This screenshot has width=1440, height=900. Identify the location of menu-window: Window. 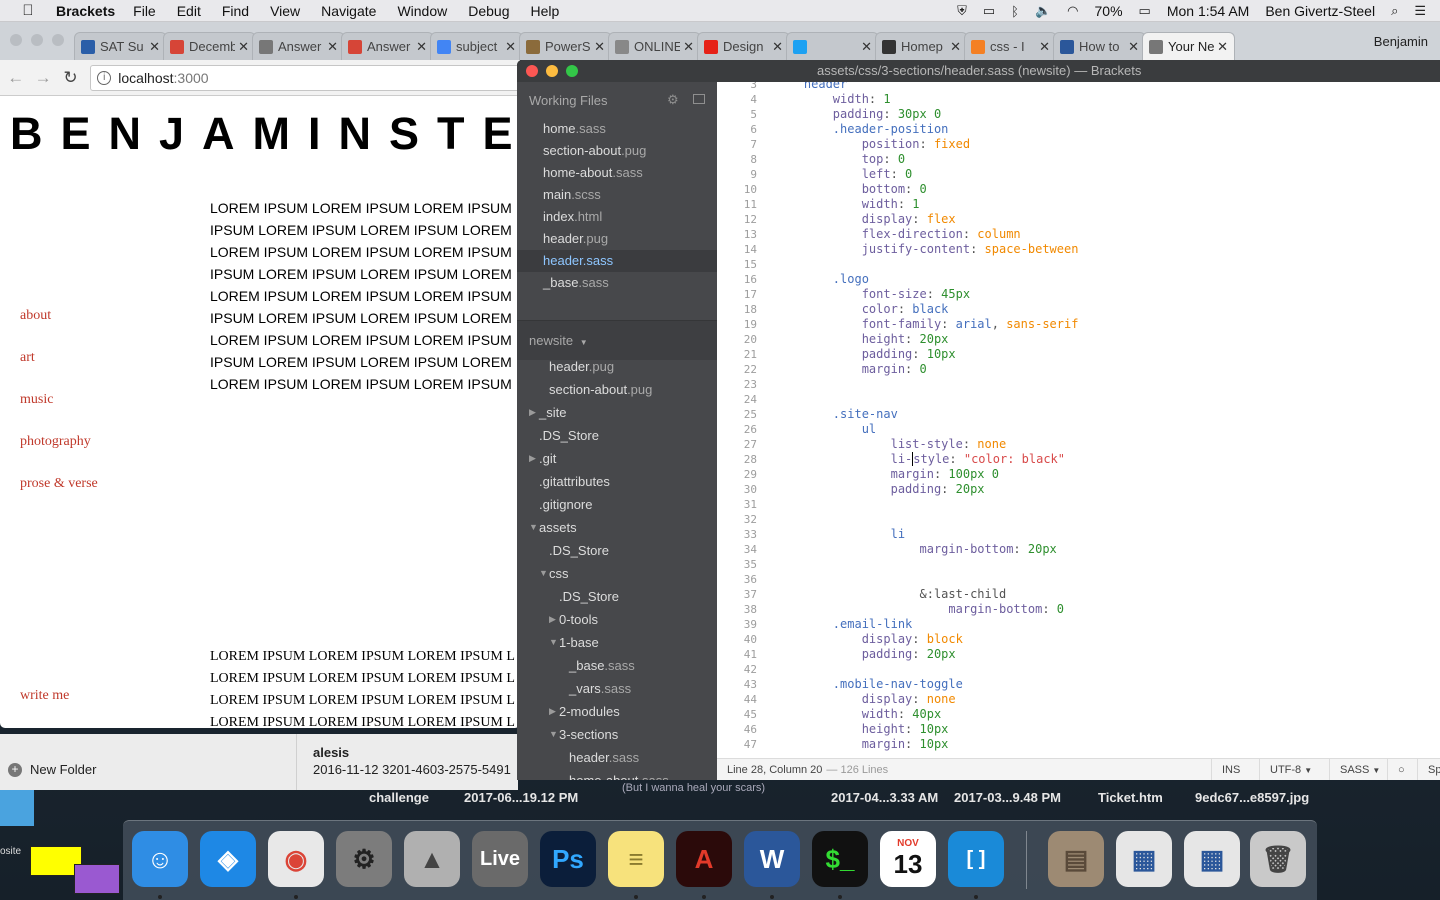
(422, 11).